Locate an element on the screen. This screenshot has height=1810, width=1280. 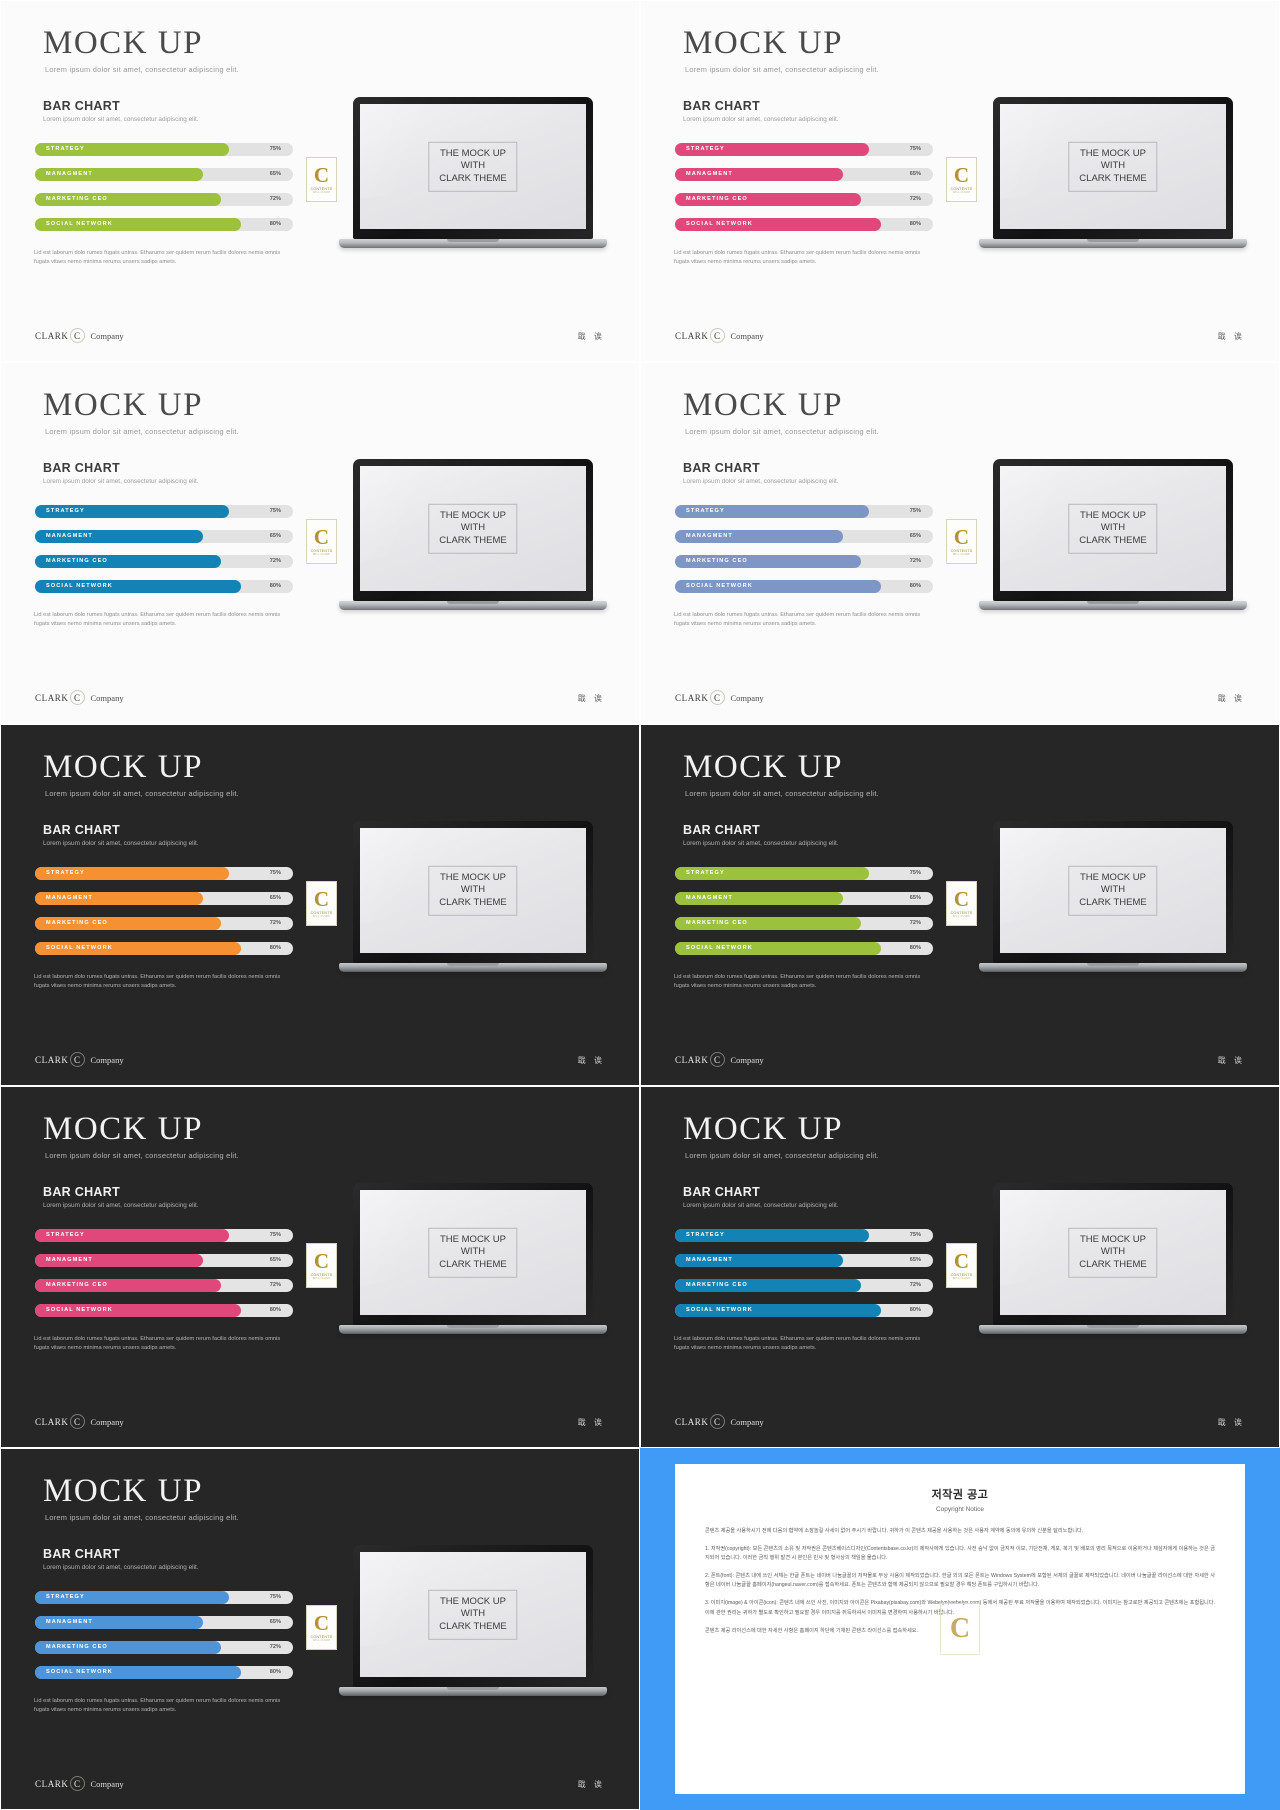
footer-company-label: Company is located at coordinates (107, 1783).